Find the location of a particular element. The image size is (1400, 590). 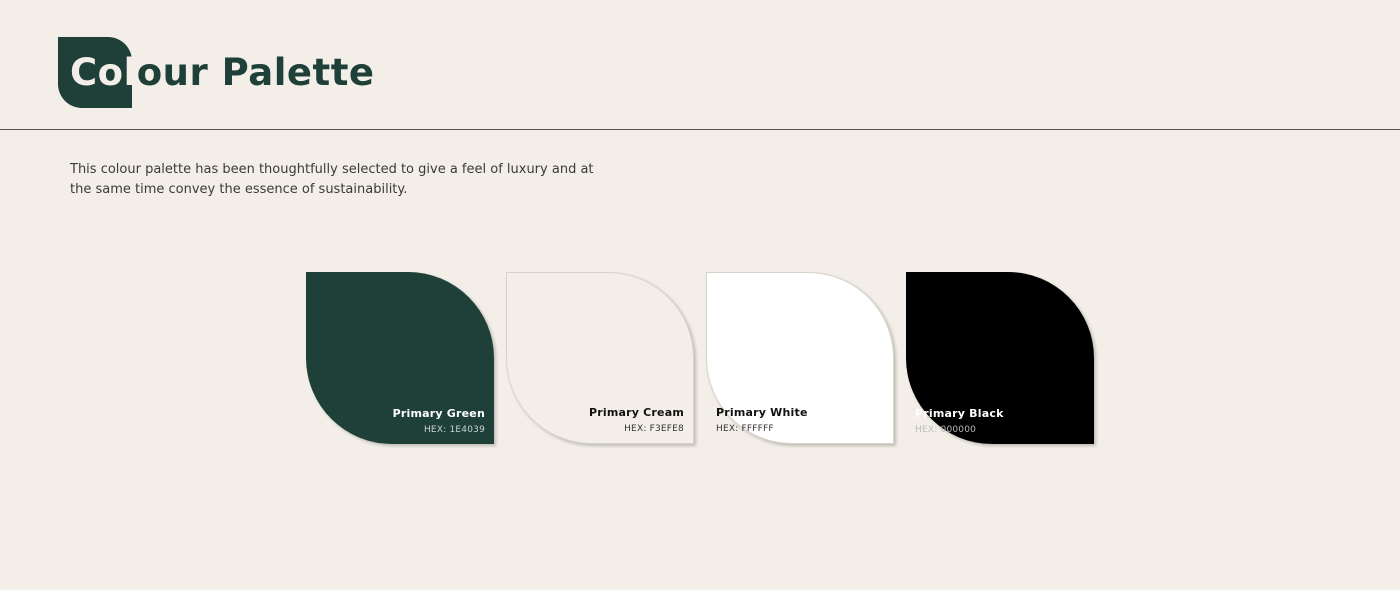

swatch-name: Primary Cream is located at coordinates (636, 412).